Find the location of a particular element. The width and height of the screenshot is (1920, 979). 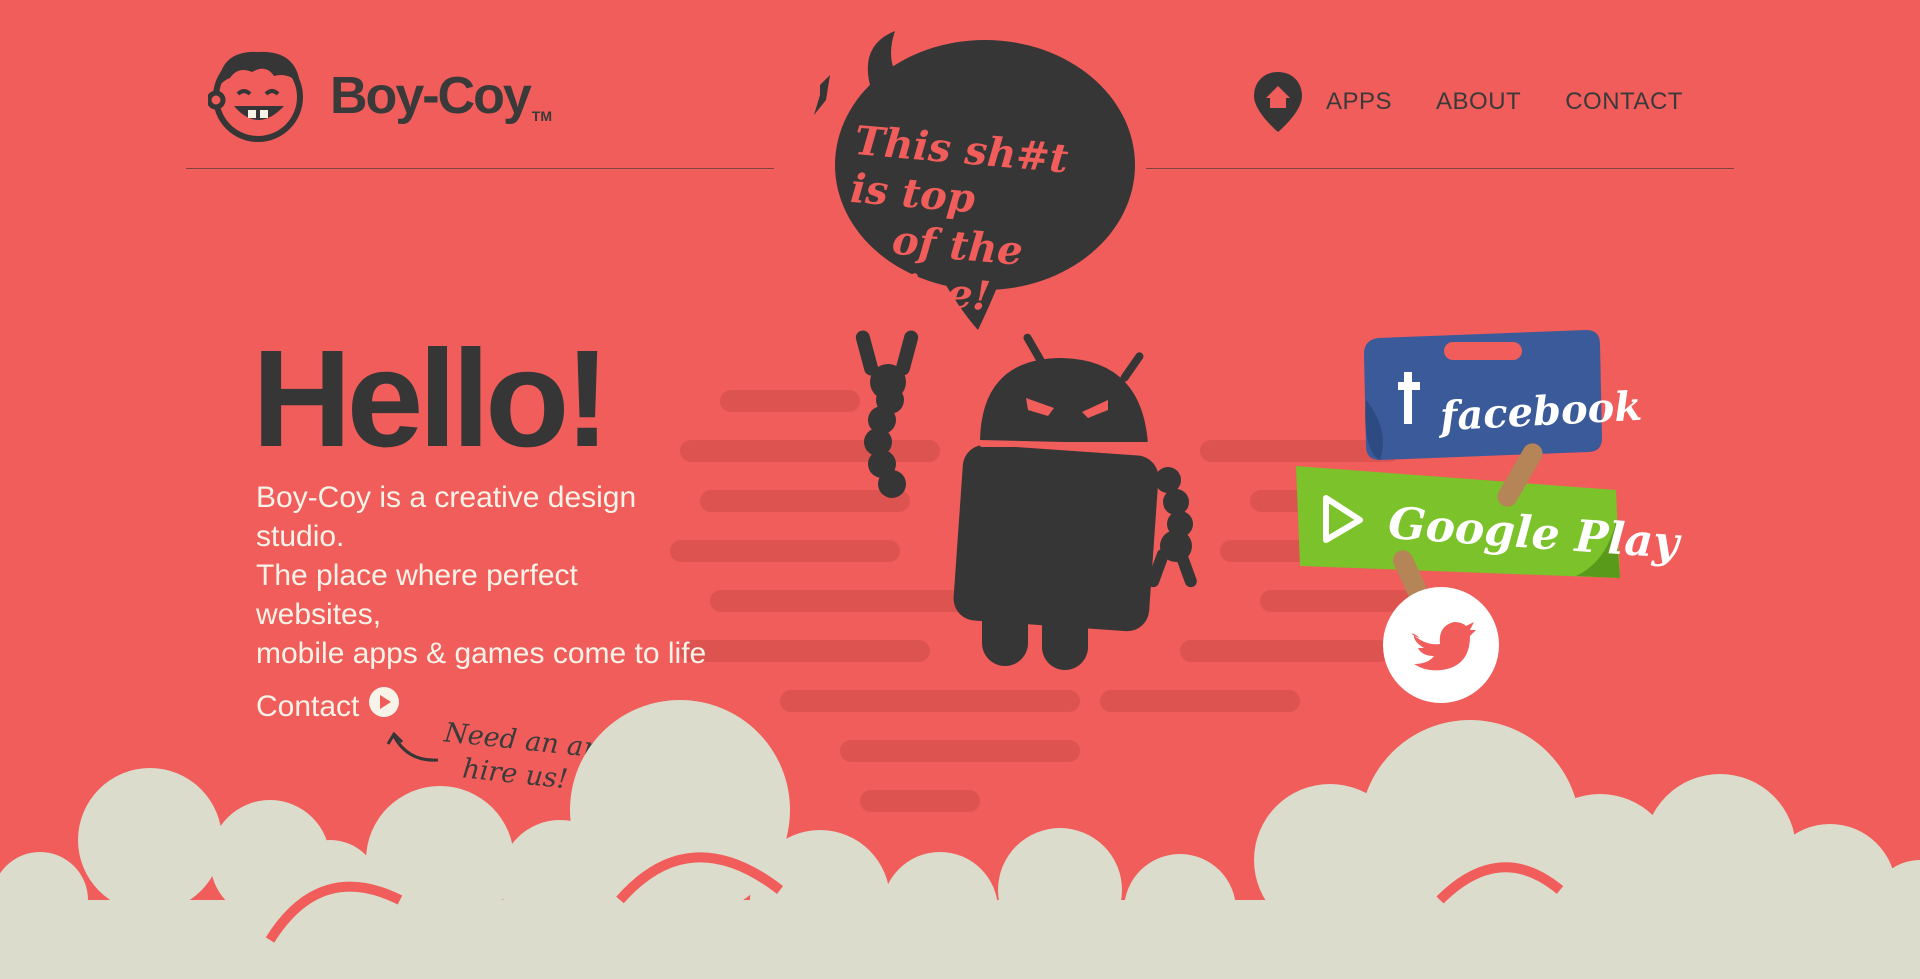

twitter-button is located at coordinates (1441, 645).